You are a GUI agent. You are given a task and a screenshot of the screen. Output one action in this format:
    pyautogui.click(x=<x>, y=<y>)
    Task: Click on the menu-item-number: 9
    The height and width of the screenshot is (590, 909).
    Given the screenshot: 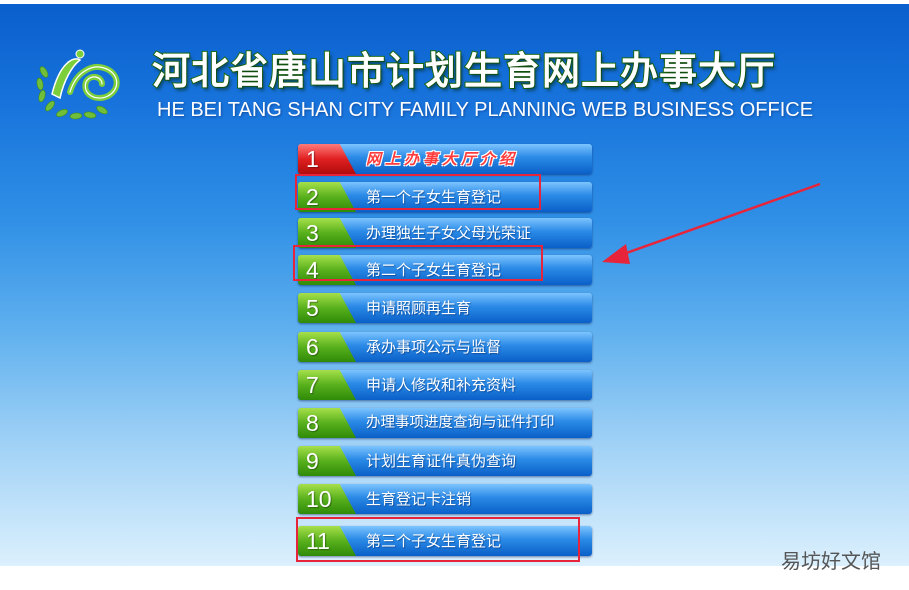 What is the action you would take?
    pyautogui.click(x=327, y=461)
    